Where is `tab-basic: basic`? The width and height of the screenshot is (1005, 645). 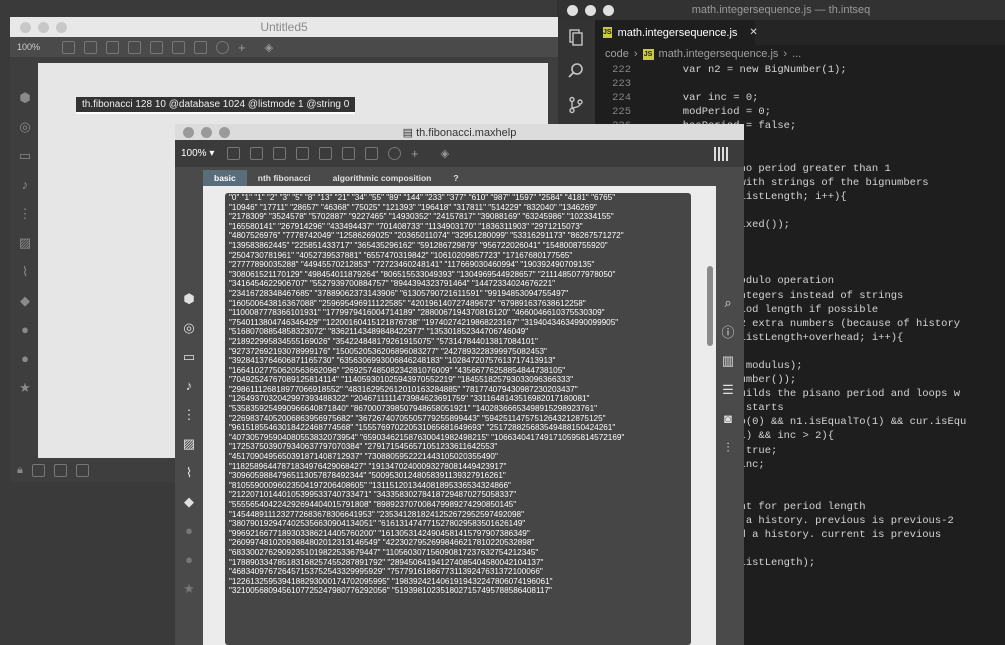 tab-basic: basic is located at coordinates (225, 178).